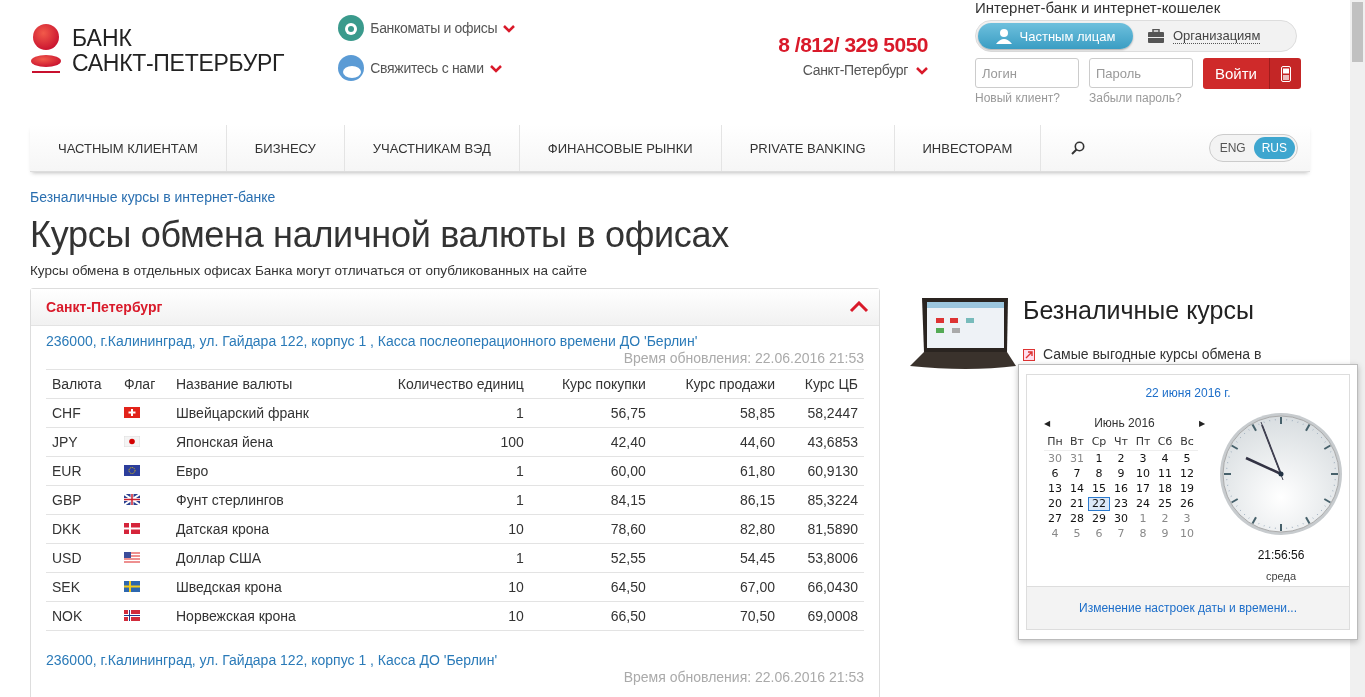  What do you see at coordinates (808, 148) in the screenshot?
I see `nav-item: PRIVATE BANKING` at bounding box center [808, 148].